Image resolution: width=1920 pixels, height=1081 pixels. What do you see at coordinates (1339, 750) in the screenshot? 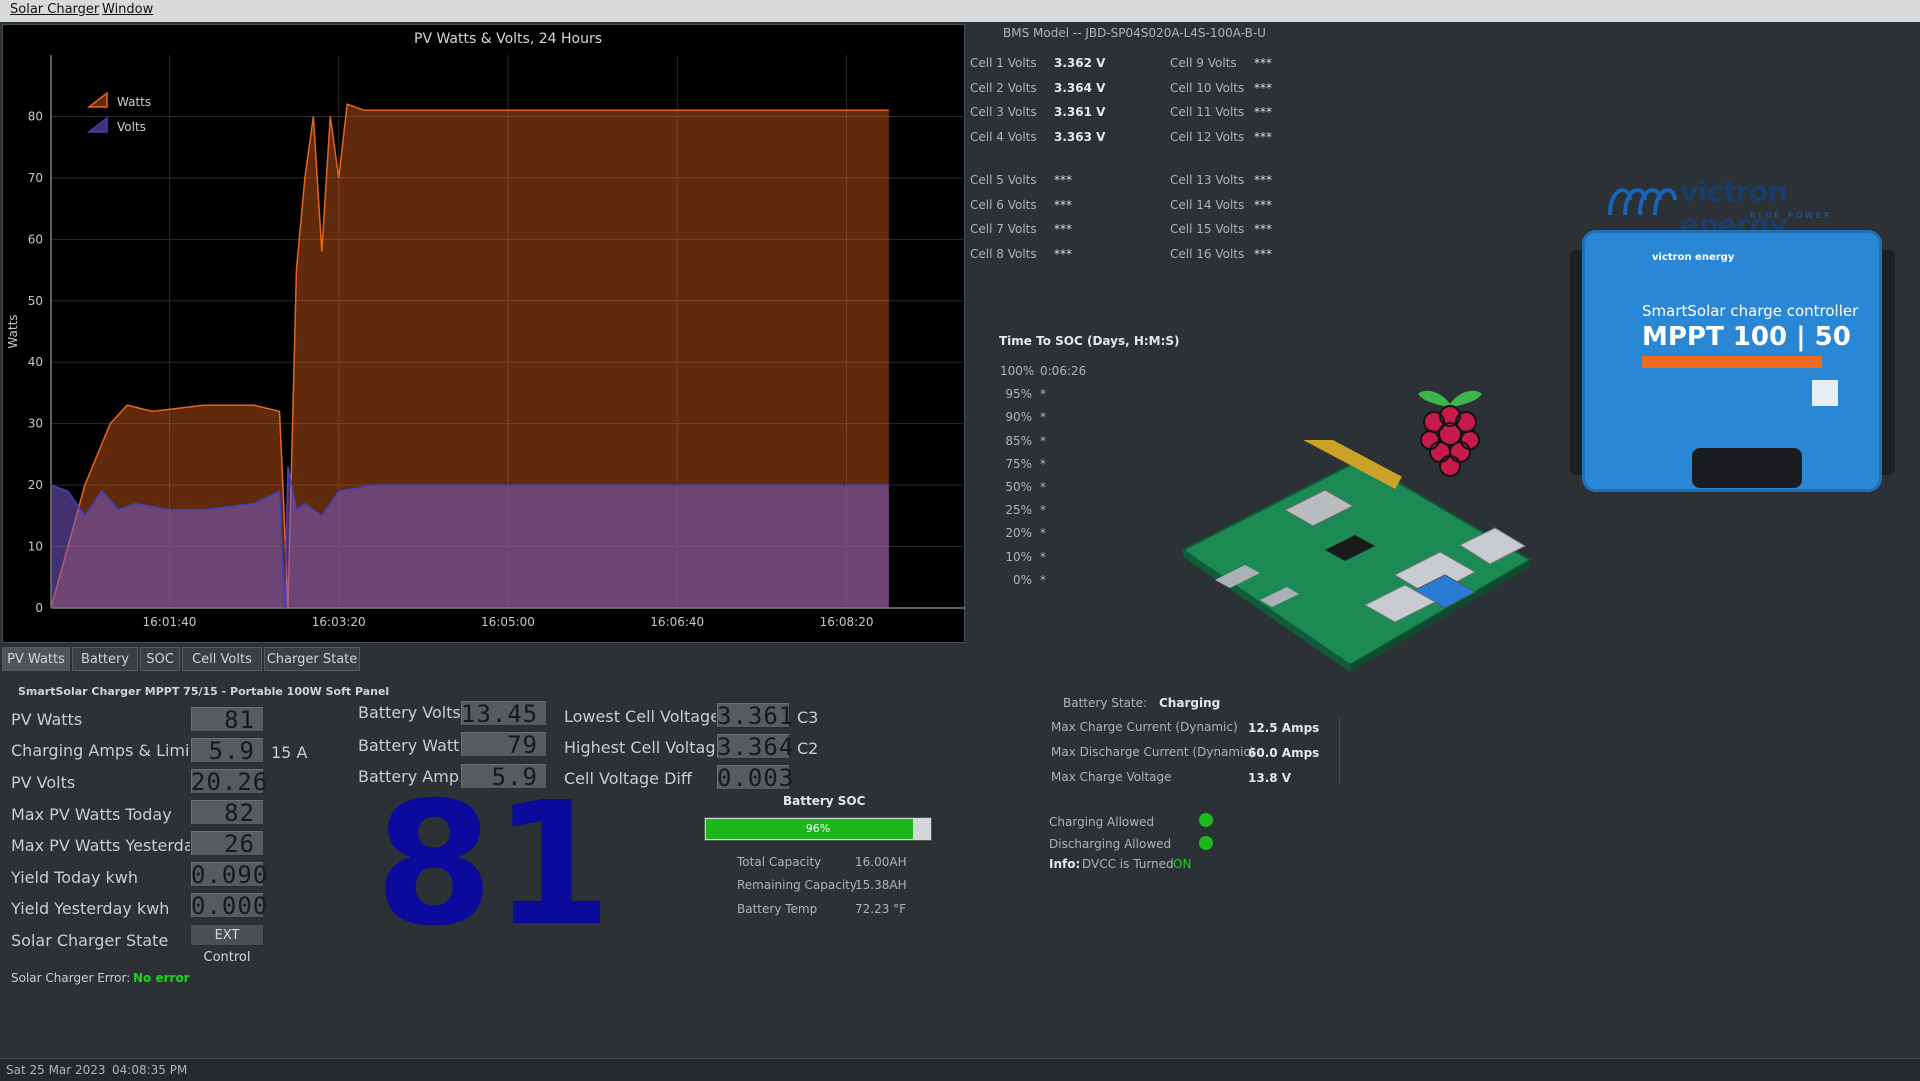
I see `state-divider` at bounding box center [1339, 750].